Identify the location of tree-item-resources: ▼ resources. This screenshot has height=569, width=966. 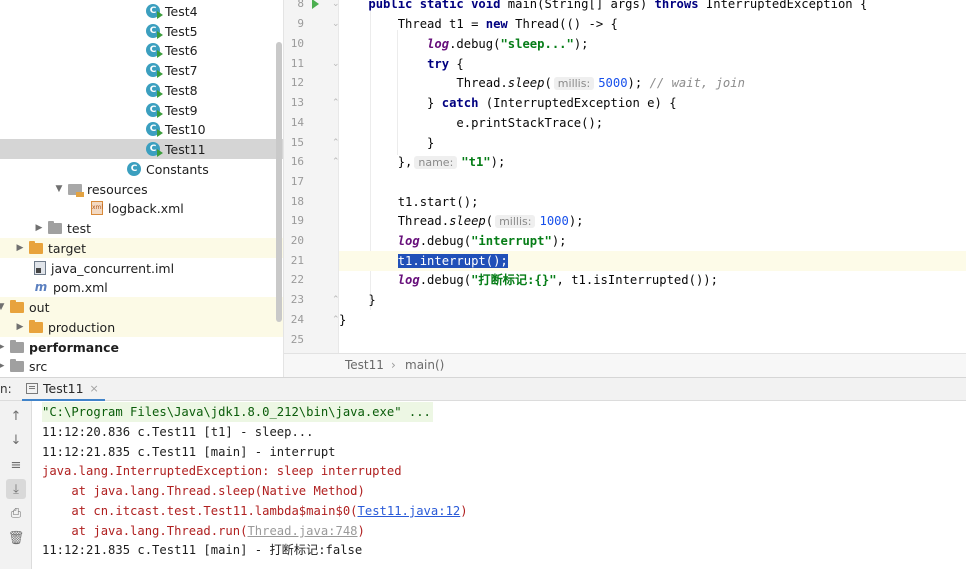
(141, 189).